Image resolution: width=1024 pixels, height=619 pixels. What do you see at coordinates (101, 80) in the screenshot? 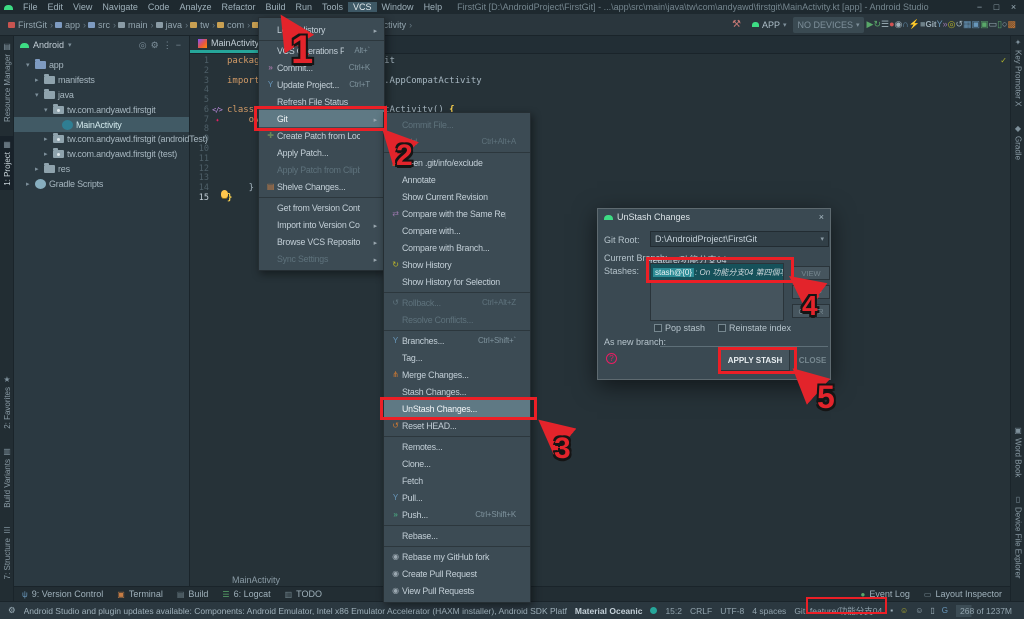
I see `tree-item-manifests: manifests` at bounding box center [101, 80].